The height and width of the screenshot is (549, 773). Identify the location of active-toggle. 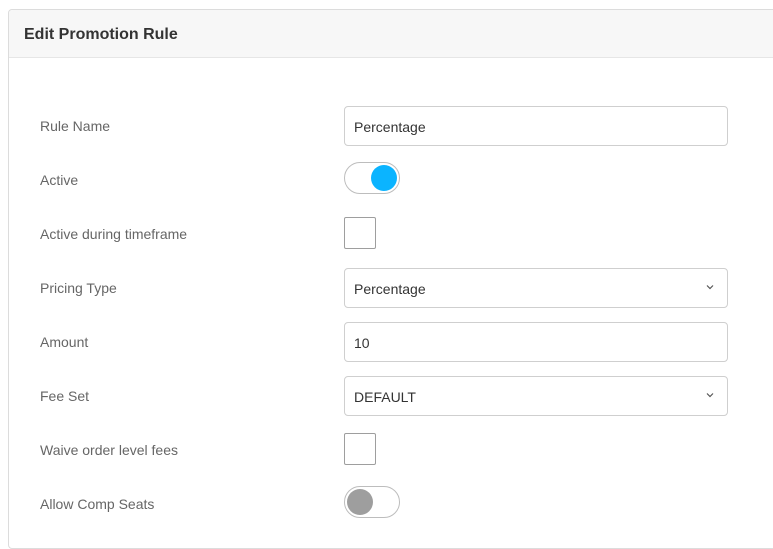
(372, 178).